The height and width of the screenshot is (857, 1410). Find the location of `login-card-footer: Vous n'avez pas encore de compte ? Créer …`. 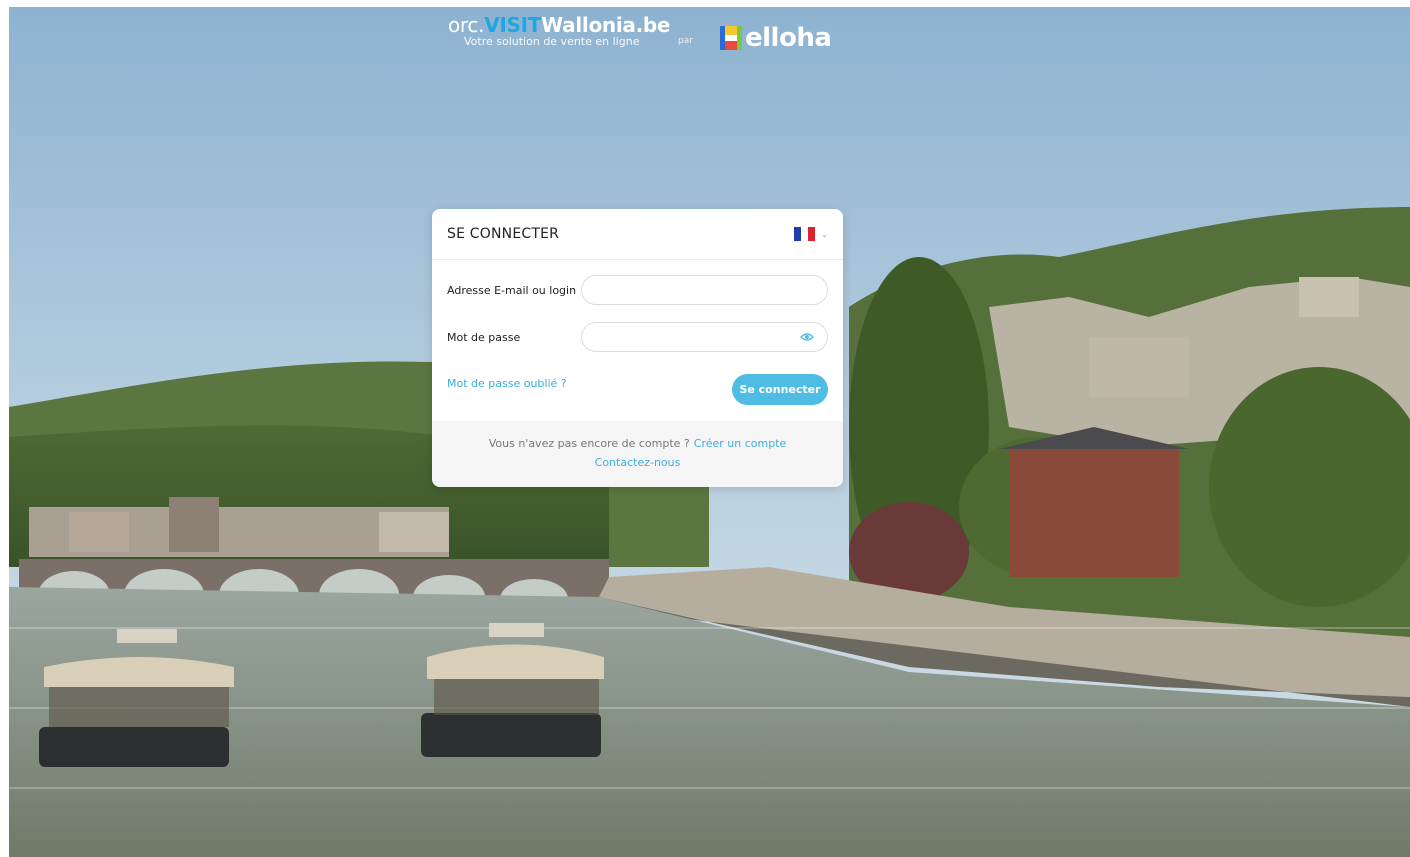

login-card-footer: Vous n'avez pas encore de compte ? Créer … is located at coordinates (637, 454).